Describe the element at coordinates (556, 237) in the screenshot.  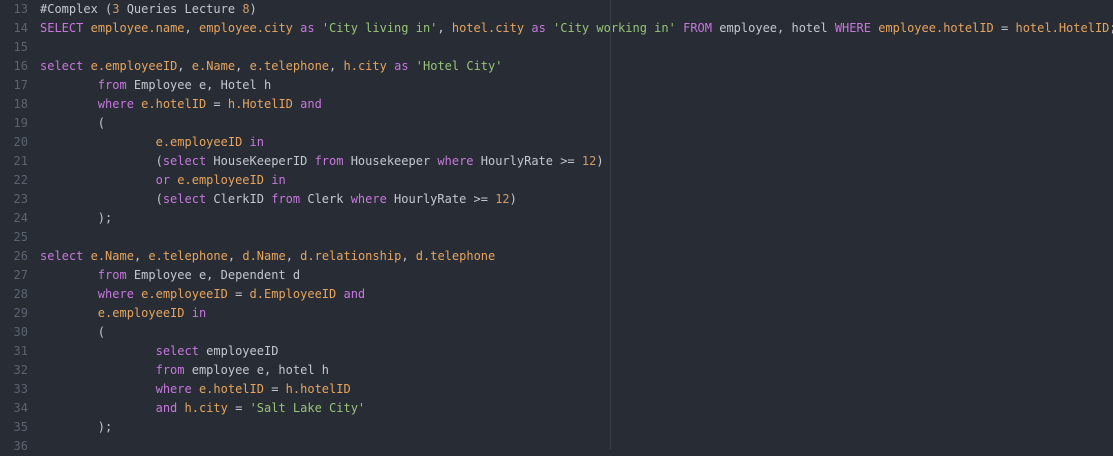
I see `code-line: 25` at that location.